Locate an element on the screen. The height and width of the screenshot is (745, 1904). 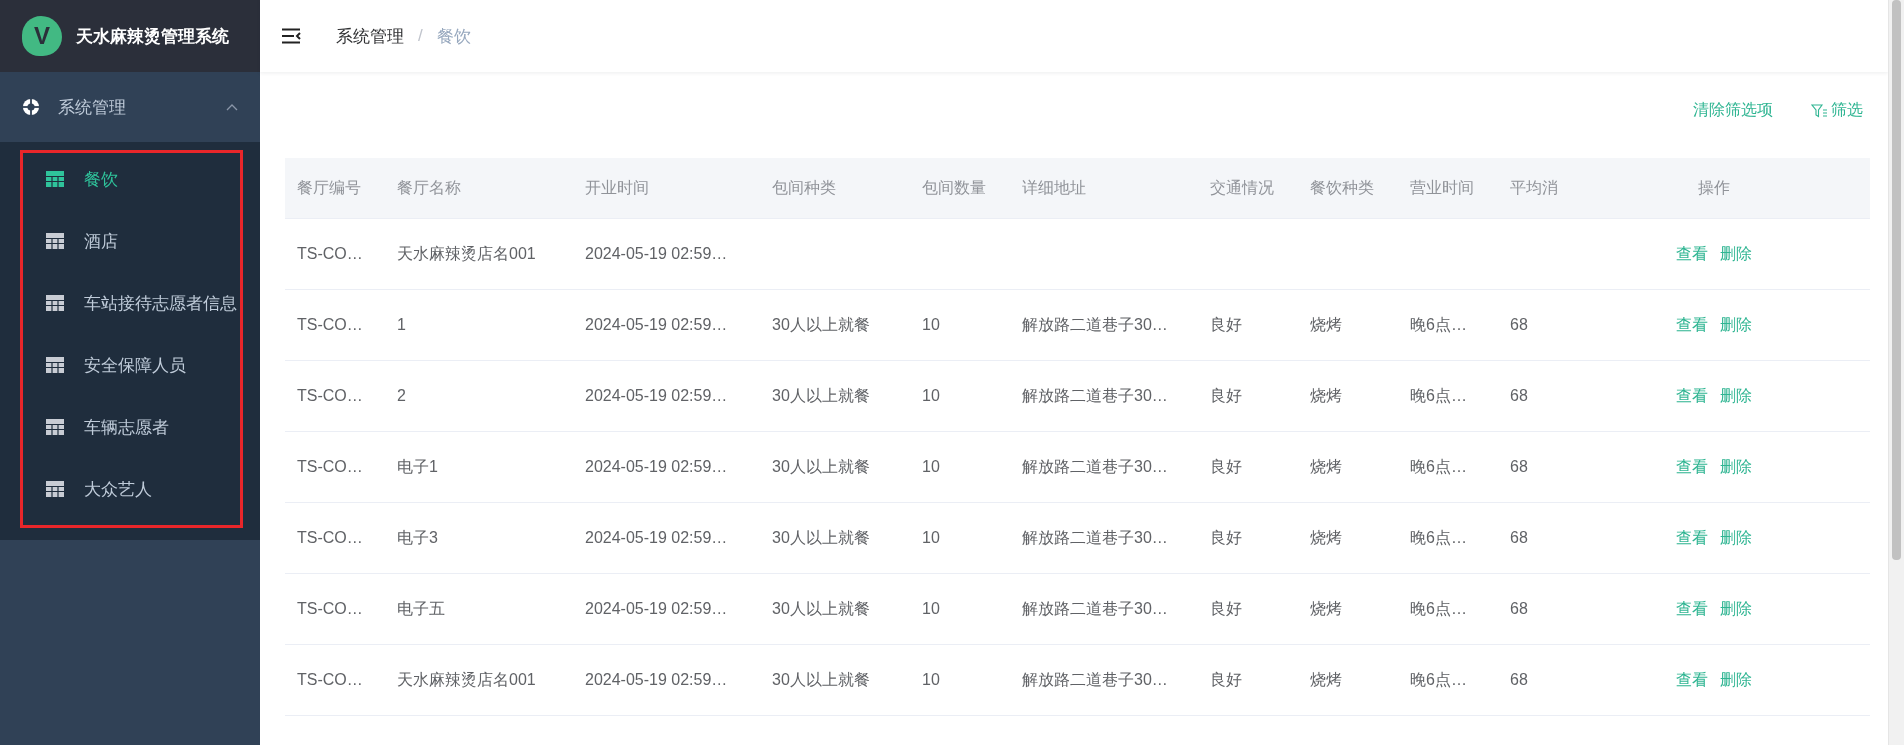
column-header: 开业时间 is located at coordinates (666, 188).